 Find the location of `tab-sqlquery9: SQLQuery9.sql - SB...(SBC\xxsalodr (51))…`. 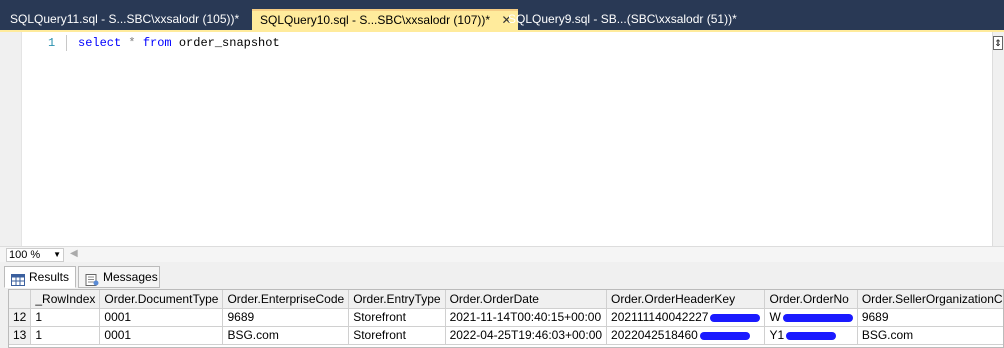

tab-sqlquery9: SQLQuery9.sql - SB...(SBC\xxsalodr (51))… is located at coordinates (621, 19).